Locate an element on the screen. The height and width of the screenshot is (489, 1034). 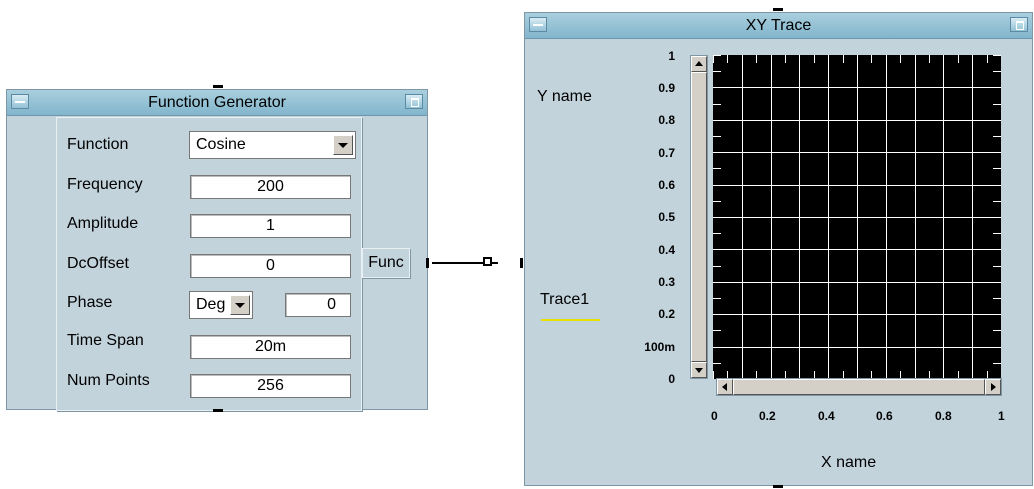
arrow-right-icon is located at coordinates (993, 387).